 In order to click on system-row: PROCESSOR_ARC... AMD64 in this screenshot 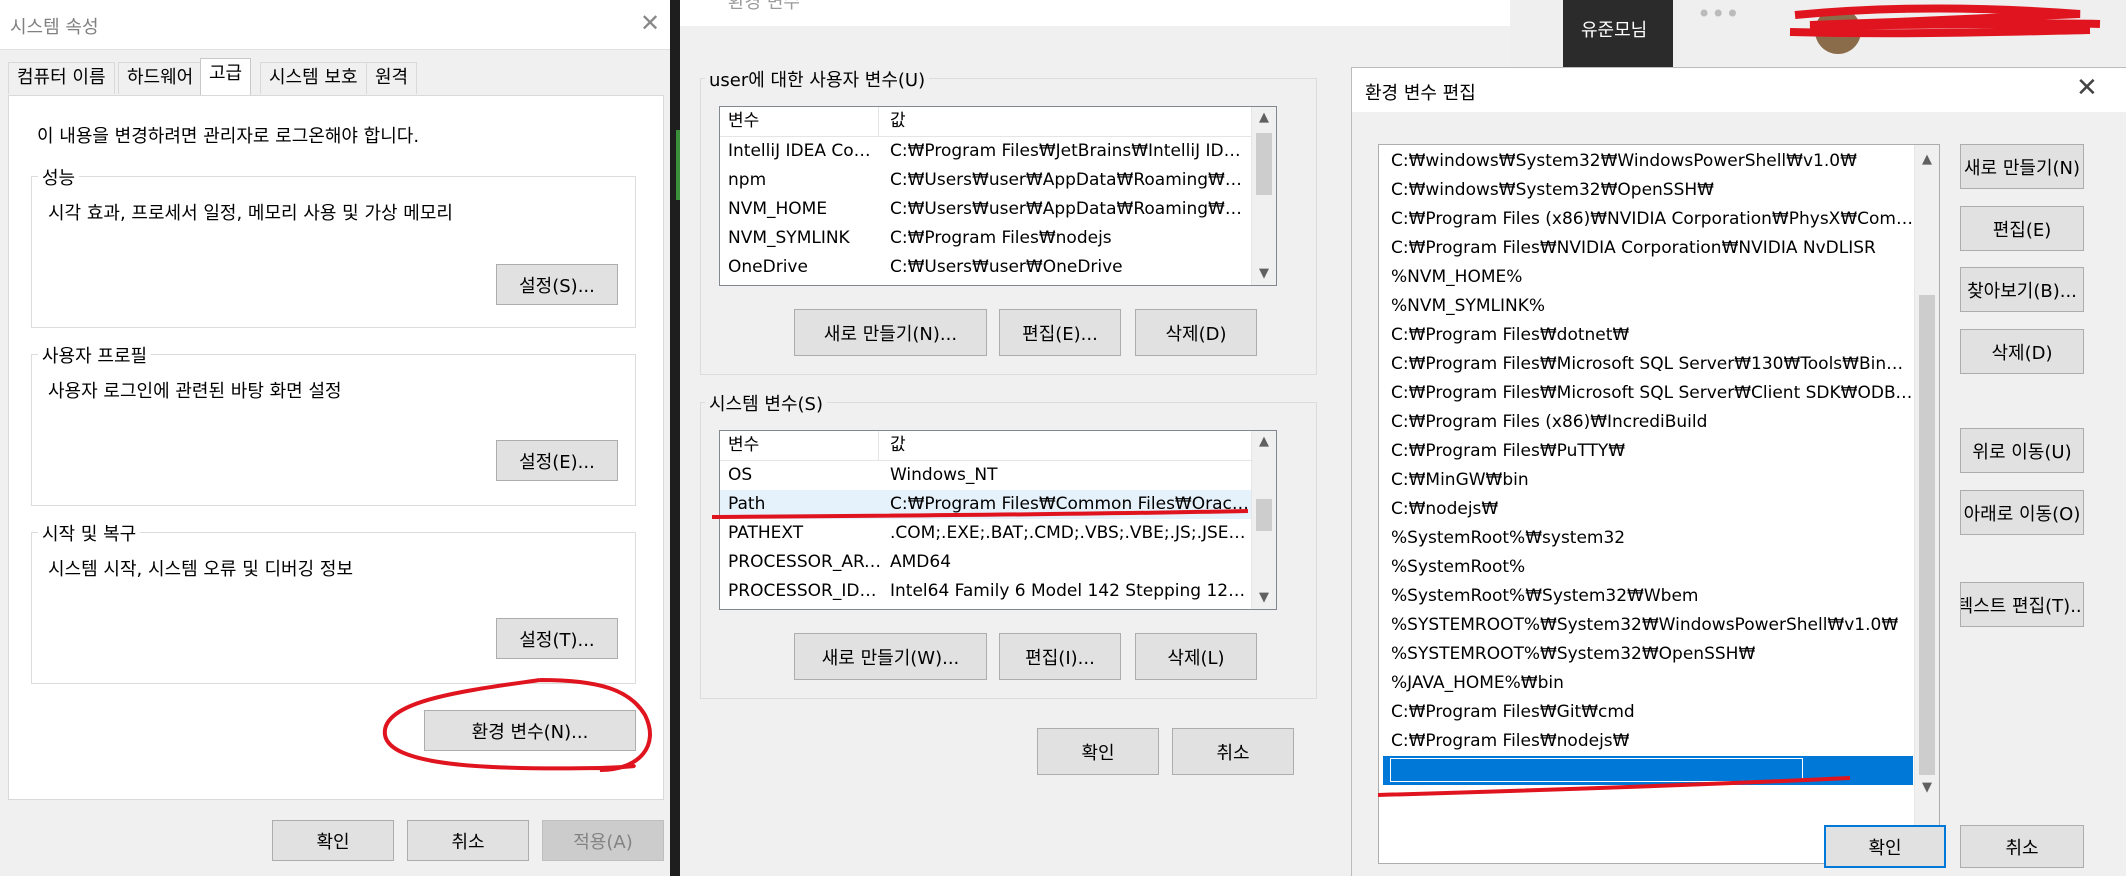, I will do `click(987, 562)`.